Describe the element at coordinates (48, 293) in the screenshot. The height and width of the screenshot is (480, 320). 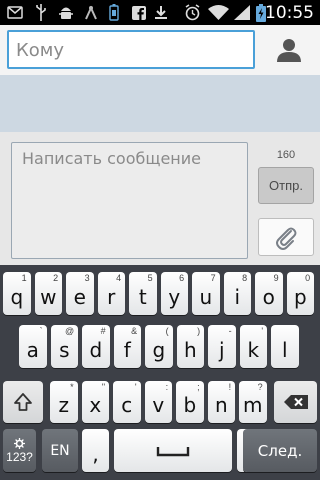
I see `key-w: 2w` at that location.